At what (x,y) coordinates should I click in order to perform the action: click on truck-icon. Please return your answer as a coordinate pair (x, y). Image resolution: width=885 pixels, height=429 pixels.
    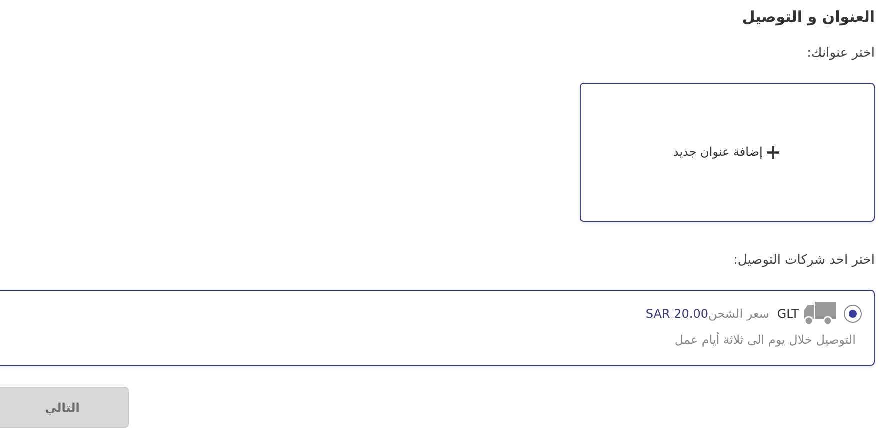
    Looking at the image, I should click on (819, 314).